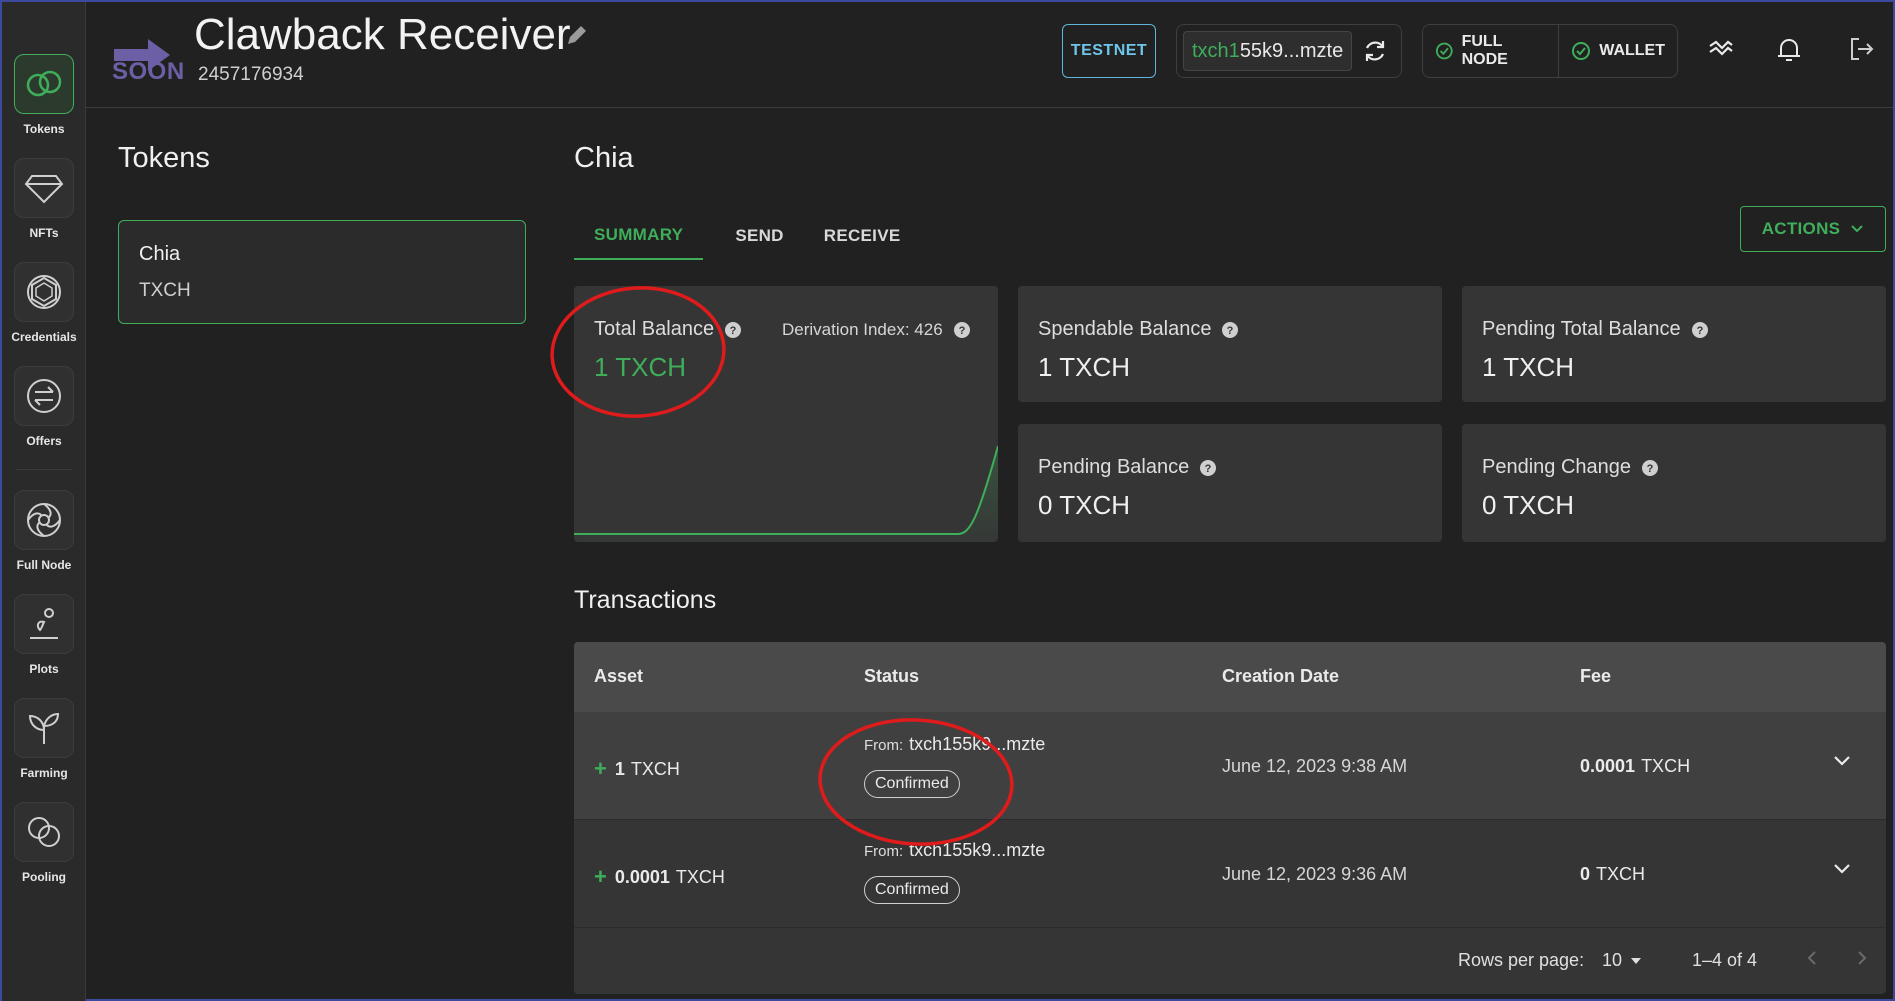 Image resolution: width=1895 pixels, height=1001 pixels. I want to click on farming-sprout-icon, so click(44, 728).